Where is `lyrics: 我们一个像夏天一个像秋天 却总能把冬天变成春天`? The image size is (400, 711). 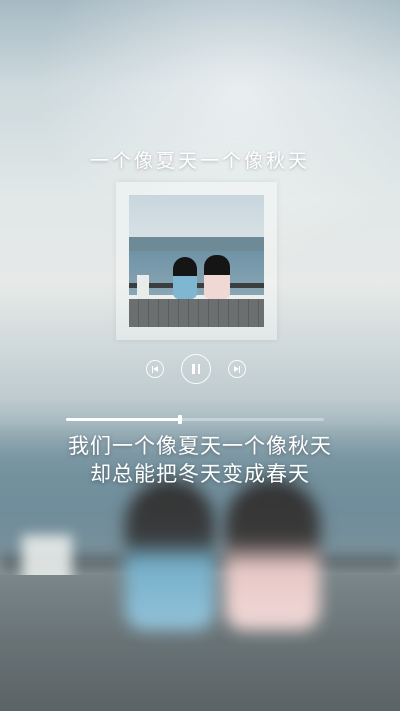
lyrics: 我们一个像夏天一个像秋天 却总能把冬天变成春天 is located at coordinates (200, 460).